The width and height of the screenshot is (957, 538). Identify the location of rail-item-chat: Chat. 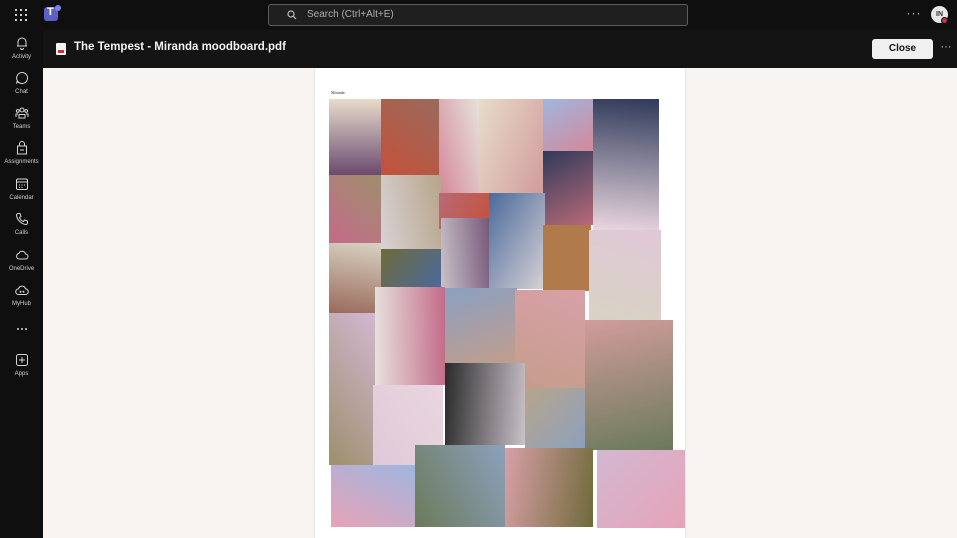
(21, 88).